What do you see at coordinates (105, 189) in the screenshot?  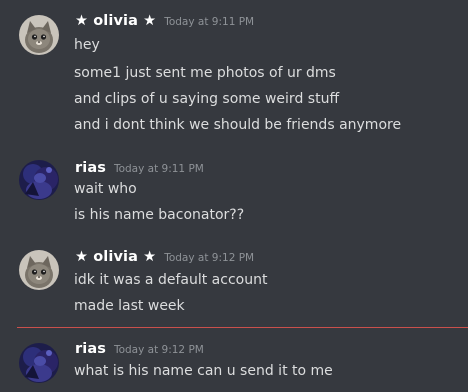 I see `message-text: wait who` at bounding box center [105, 189].